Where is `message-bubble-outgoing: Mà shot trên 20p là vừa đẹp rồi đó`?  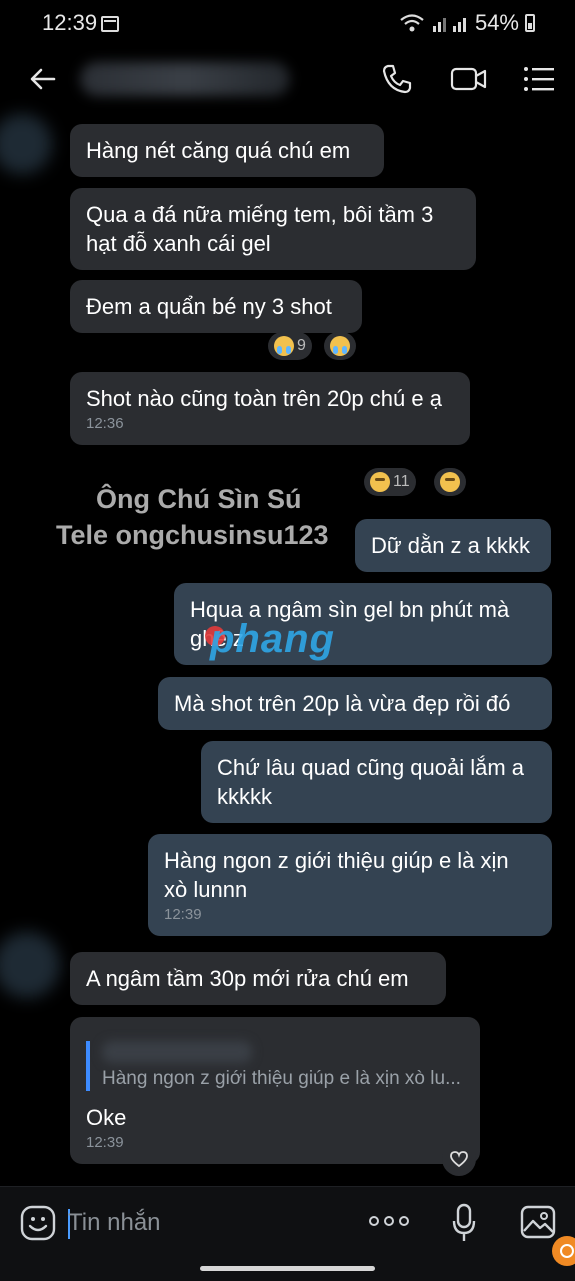 message-bubble-outgoing: Mà shot trên 20p là vừa đẹp rồi đó is located at coordinates (355, 703).